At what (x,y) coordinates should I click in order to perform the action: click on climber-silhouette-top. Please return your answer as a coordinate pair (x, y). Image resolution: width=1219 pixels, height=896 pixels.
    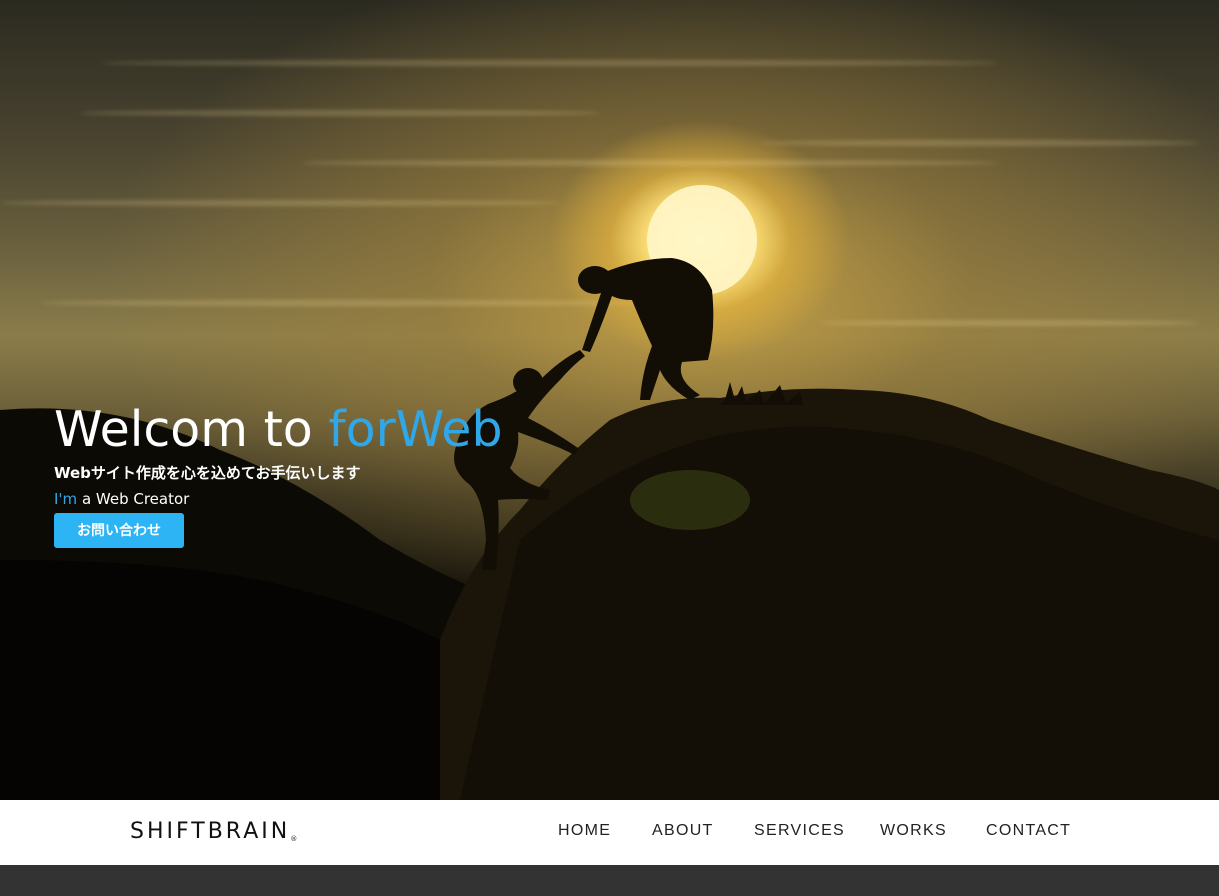
    Looking at the image, I should click on (646, 329).